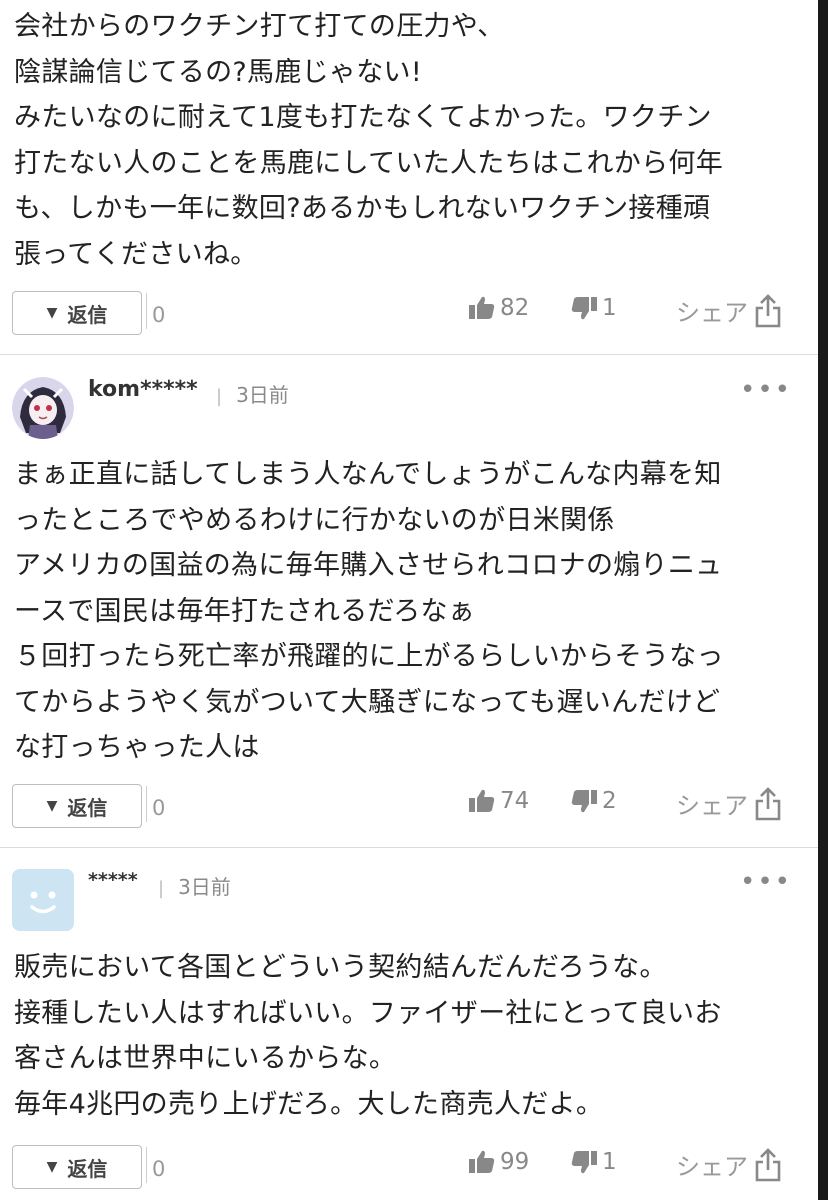 The width and height of the screenshot is (828, 1200). What do you see at coordinates (407, 807) in the screenshot?
I see `comment-2-actions: ▼ 返信 0 74 2 シェア` at bounding box center [407, 807].